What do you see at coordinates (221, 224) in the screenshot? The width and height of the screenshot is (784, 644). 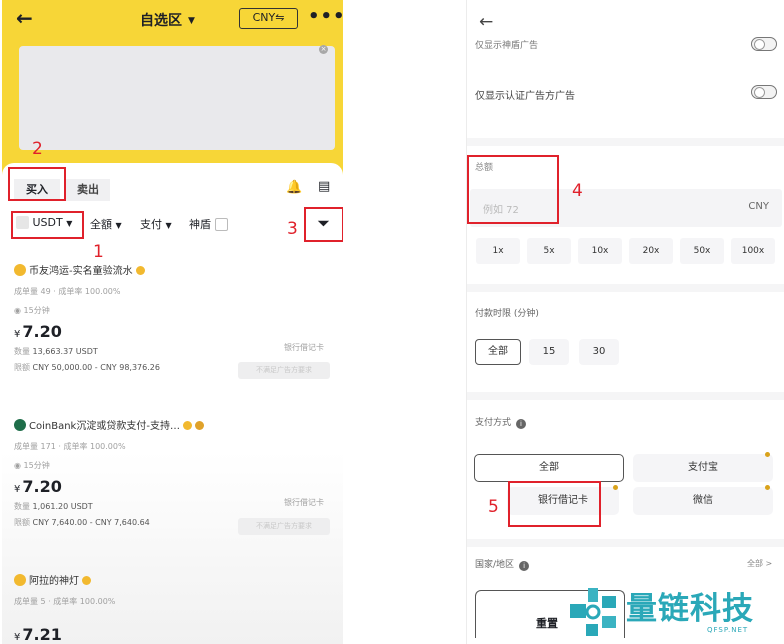 I see `shield-checkbox` at bounding box center [221, 224].